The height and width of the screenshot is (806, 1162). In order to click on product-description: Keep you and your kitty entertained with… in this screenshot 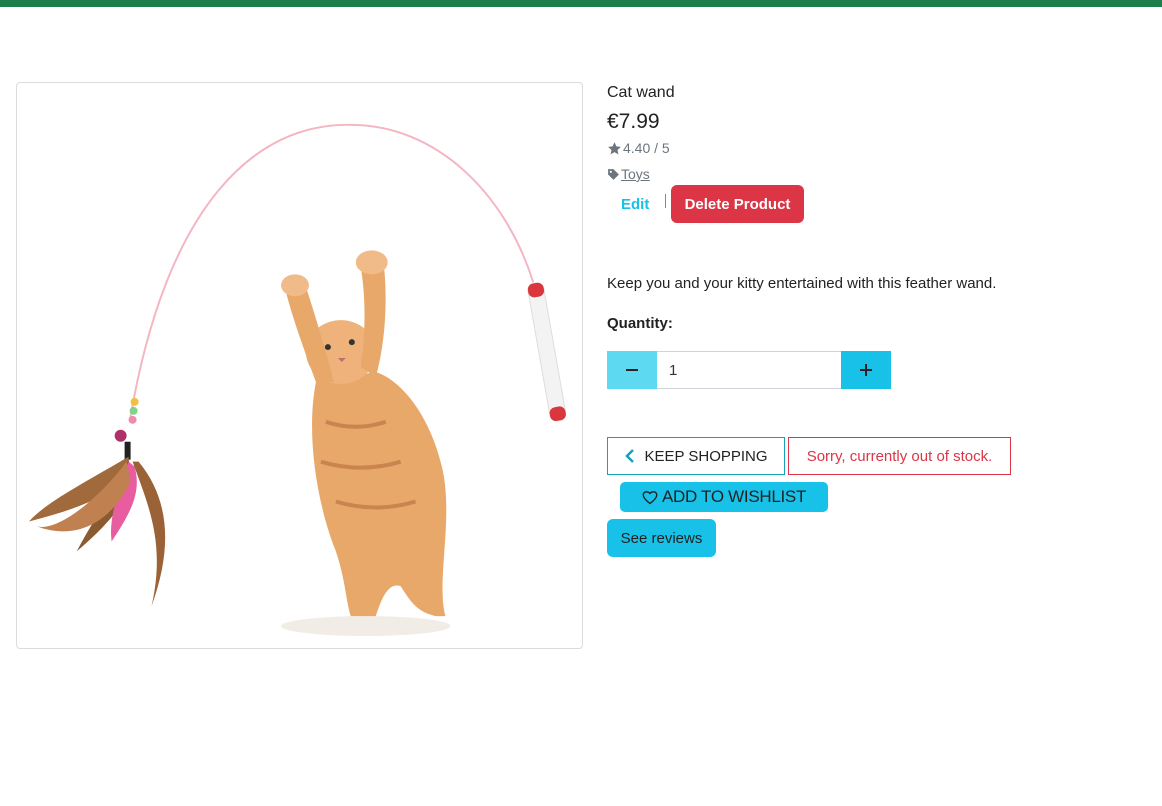, I will do `click(802, 283)`.